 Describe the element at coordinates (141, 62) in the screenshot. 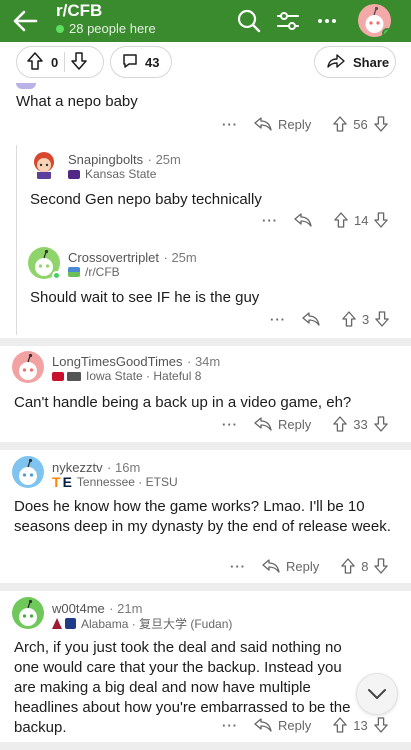

I see `comments-button: 43` at that location.